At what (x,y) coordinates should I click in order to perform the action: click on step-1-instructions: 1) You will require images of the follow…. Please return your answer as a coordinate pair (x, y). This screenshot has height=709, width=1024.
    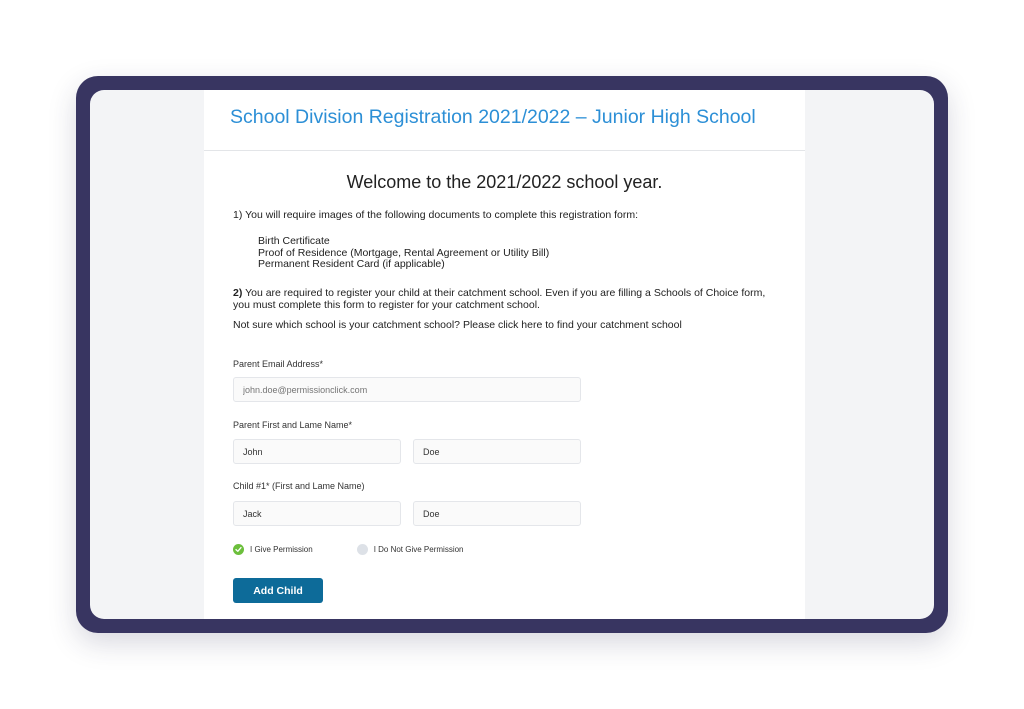
    Looking at the image, I should click on (436, 215).